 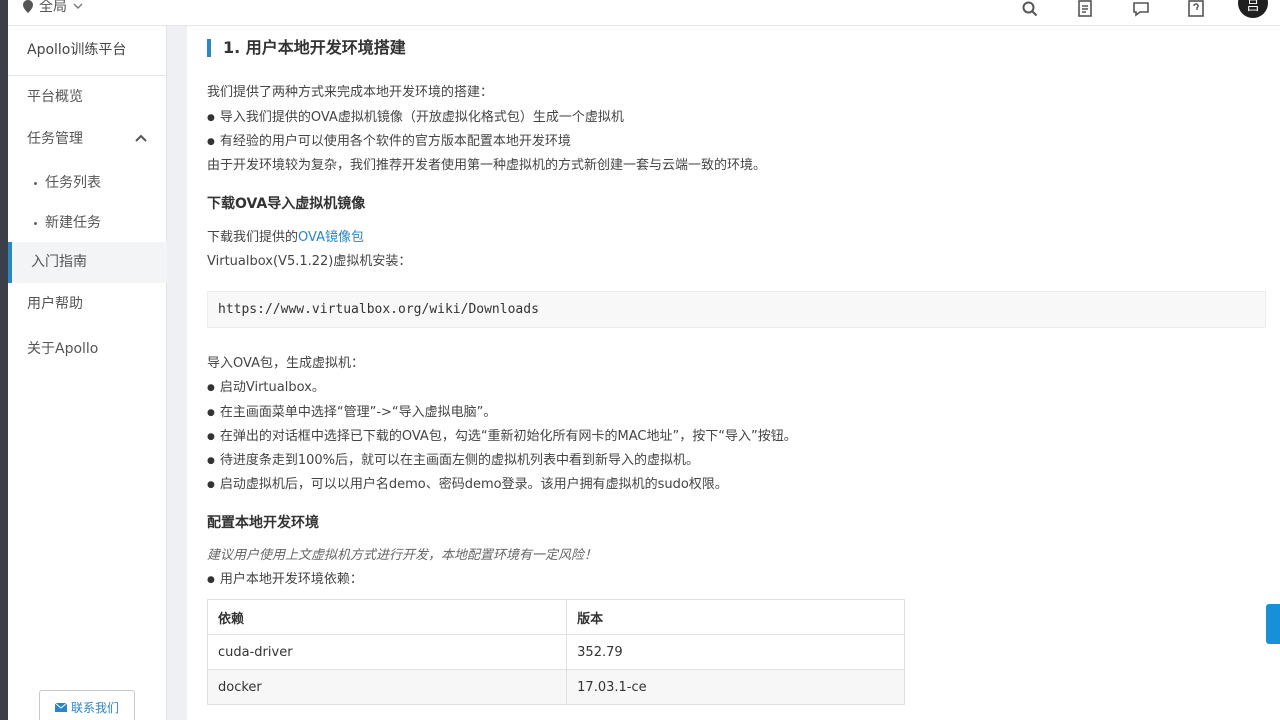 I want to click on section-heading-download: 下载OVA导入虚拟机镜像, so click(x=286, y=204).